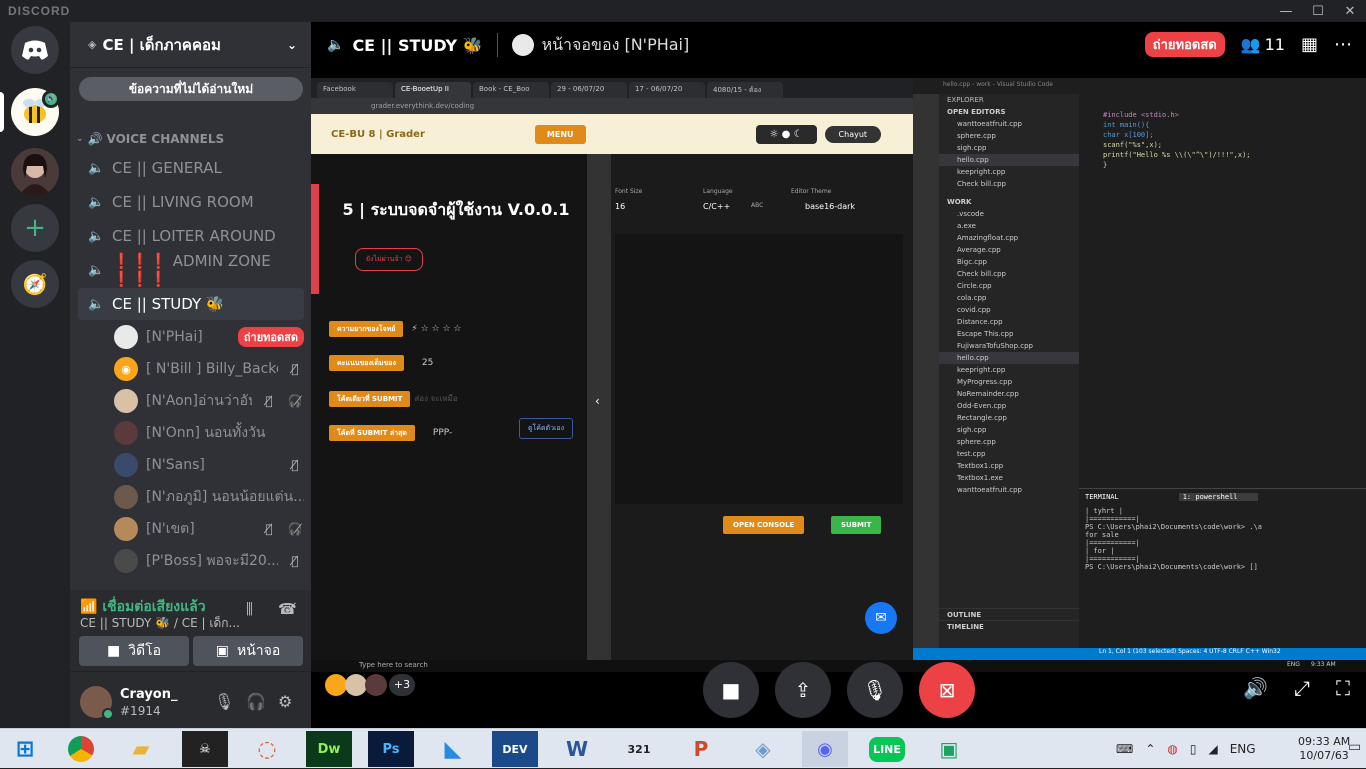 The width and height of the screenshot is (1366, 769). I want to click on clock: 09:33 AM 10/07/63, so click(1324, 749).